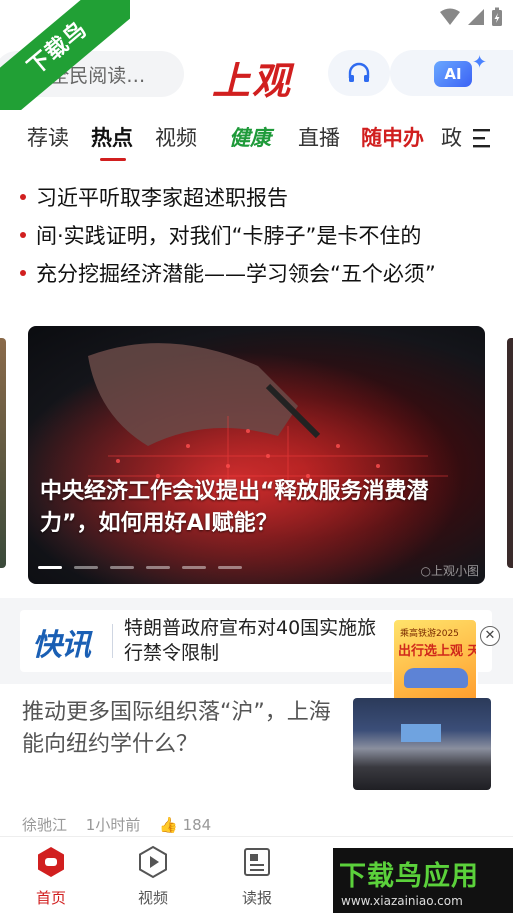  I want to click on nav-newspaper-label: 读报, so click(256, 898).